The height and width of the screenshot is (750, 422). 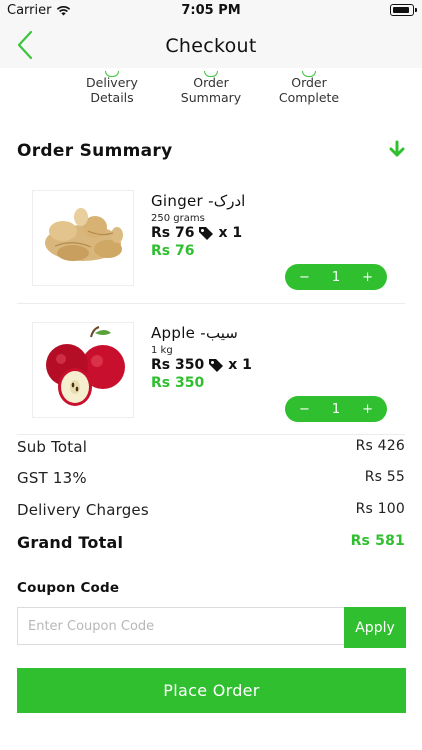 I want to click on nav-bar: Checkout, so click(x=211, y=45).